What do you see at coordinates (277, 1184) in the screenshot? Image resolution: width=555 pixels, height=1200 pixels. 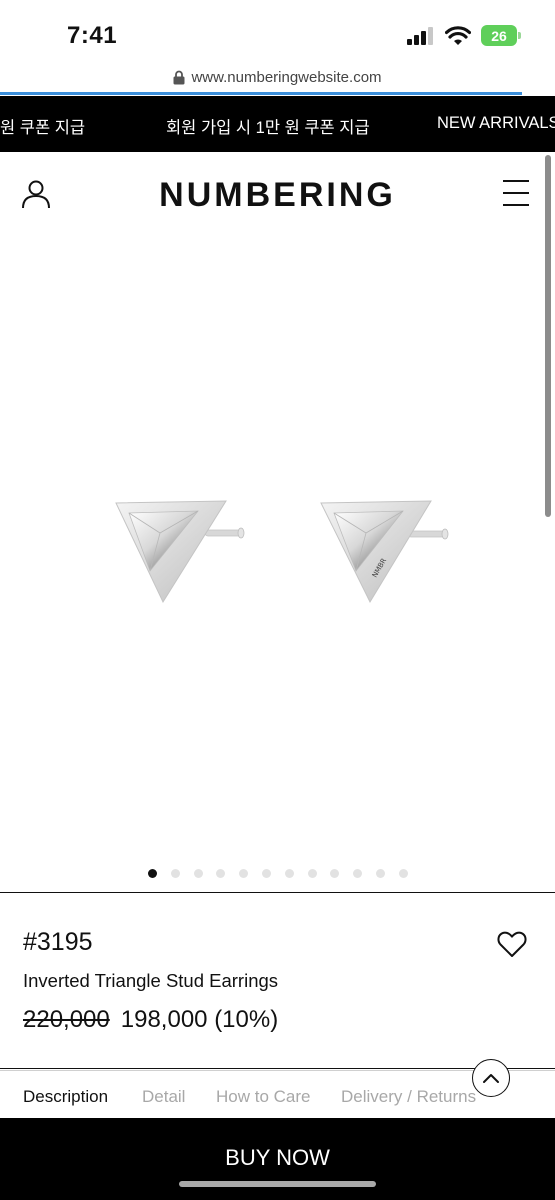 I see `home-indicator` at bounding box center [277, 1184].